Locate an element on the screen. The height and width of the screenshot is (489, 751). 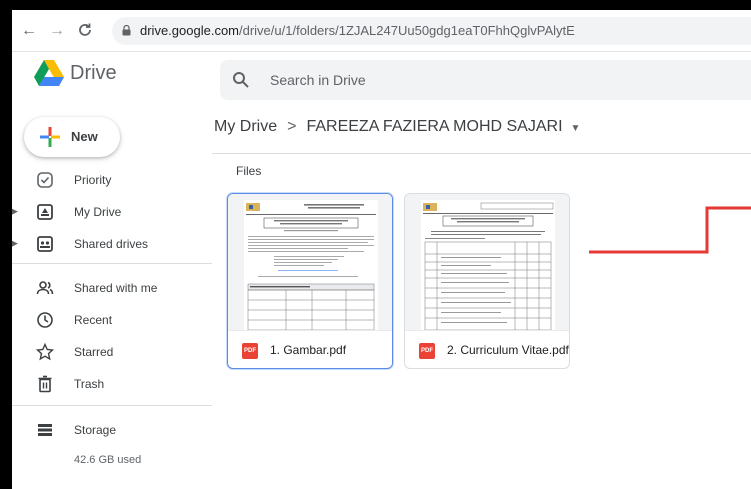
sidebar-item-trash: Trash is located at coordinates (112, 384).